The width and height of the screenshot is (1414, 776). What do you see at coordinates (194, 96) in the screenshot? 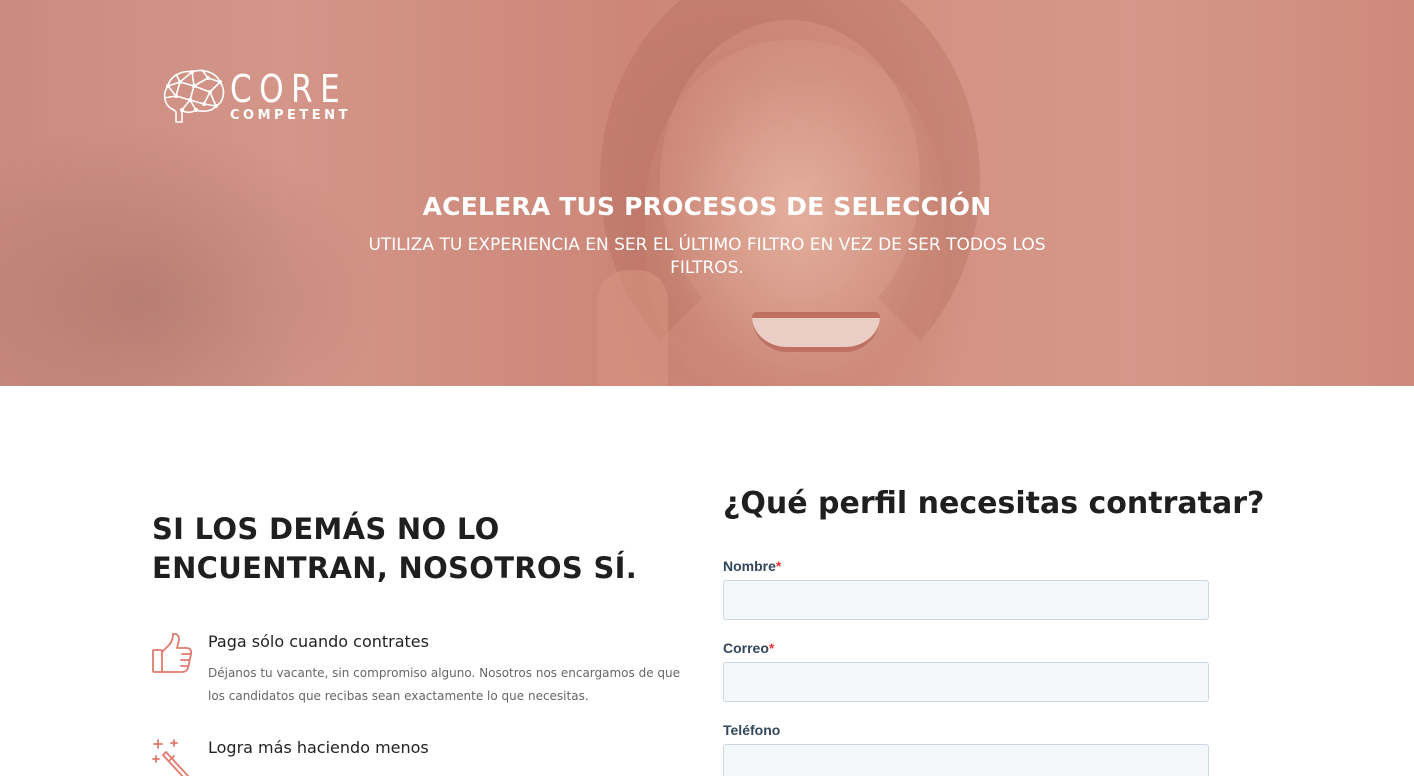
I see `brain-network-icon` at bounding box center [194, 96].